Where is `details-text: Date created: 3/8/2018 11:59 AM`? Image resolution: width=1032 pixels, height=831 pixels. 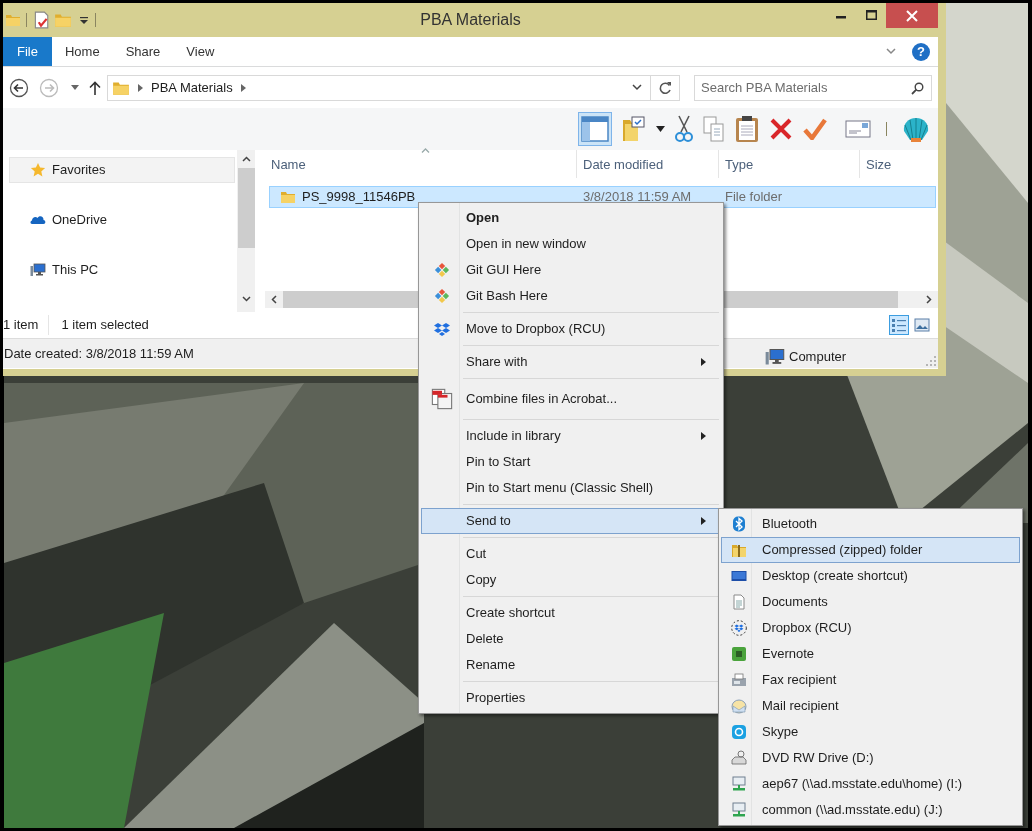
details-text: Date created: 3/8/2018 11:59 AM is located at coordinates (98, 353).